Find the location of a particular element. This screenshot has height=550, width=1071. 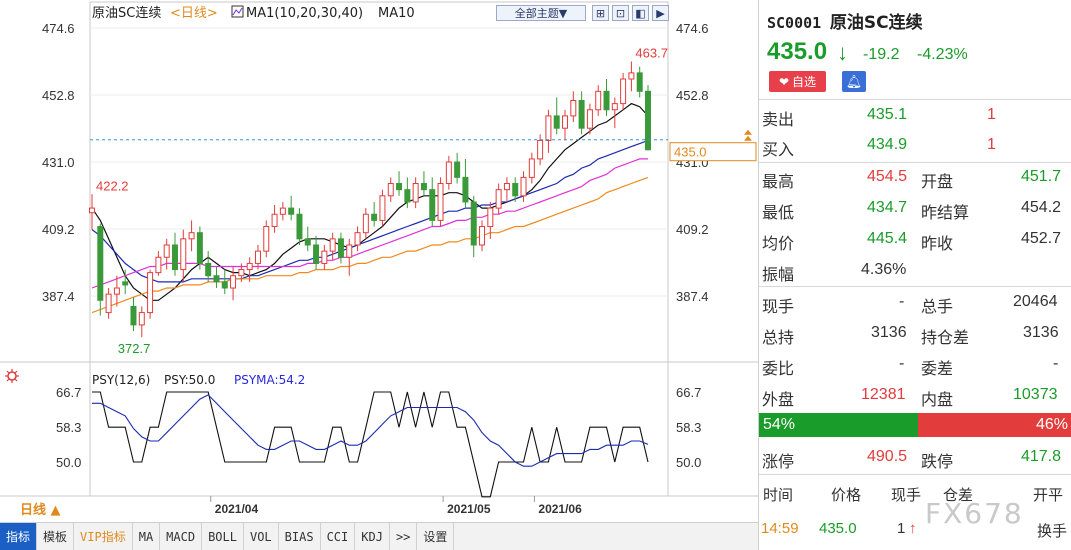

tab-5: BOLL is located at coordinates (223, 536).